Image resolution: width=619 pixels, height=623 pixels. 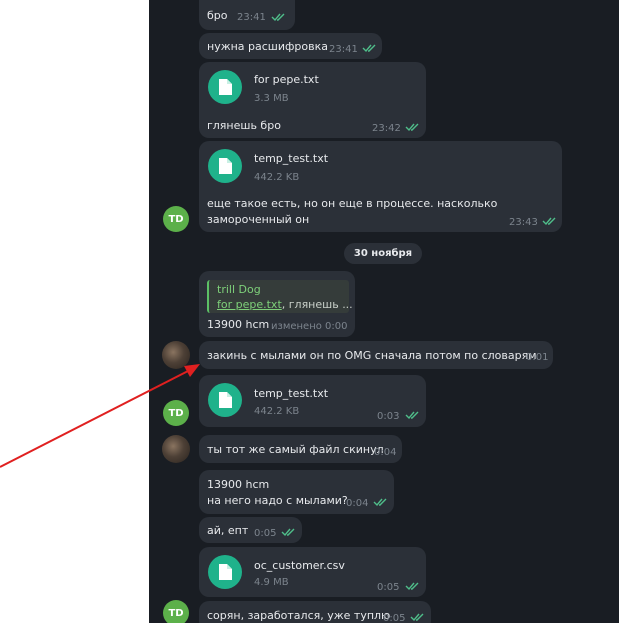 What do you see at coordinates (523, 222) in the screenshot?
I see `message-time: 23:43` at bounding box center [523, 222].